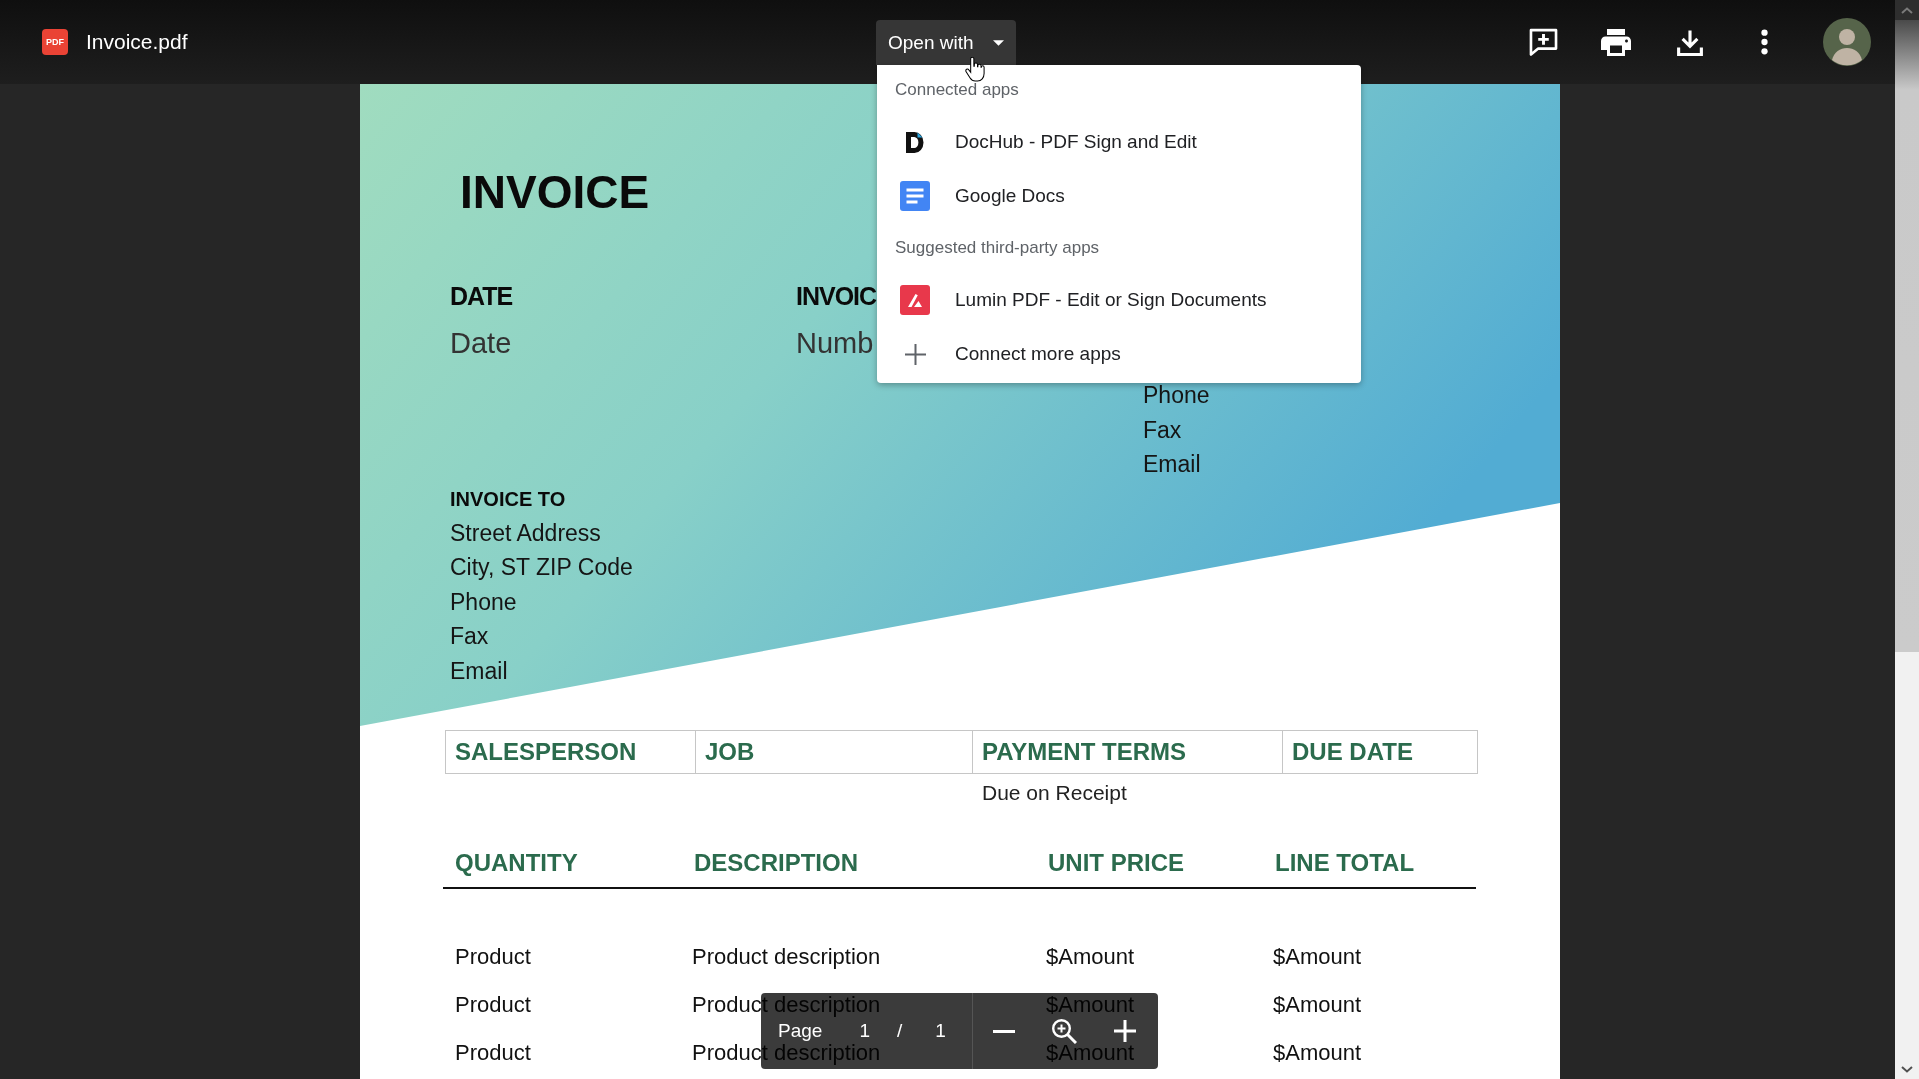 Image resolution: width=1919 pixels, height=1079 pixels. Describe the element at coordinates (1054, 793) in the screenshot. I see `table-cell: Due on Receipt` at that location.